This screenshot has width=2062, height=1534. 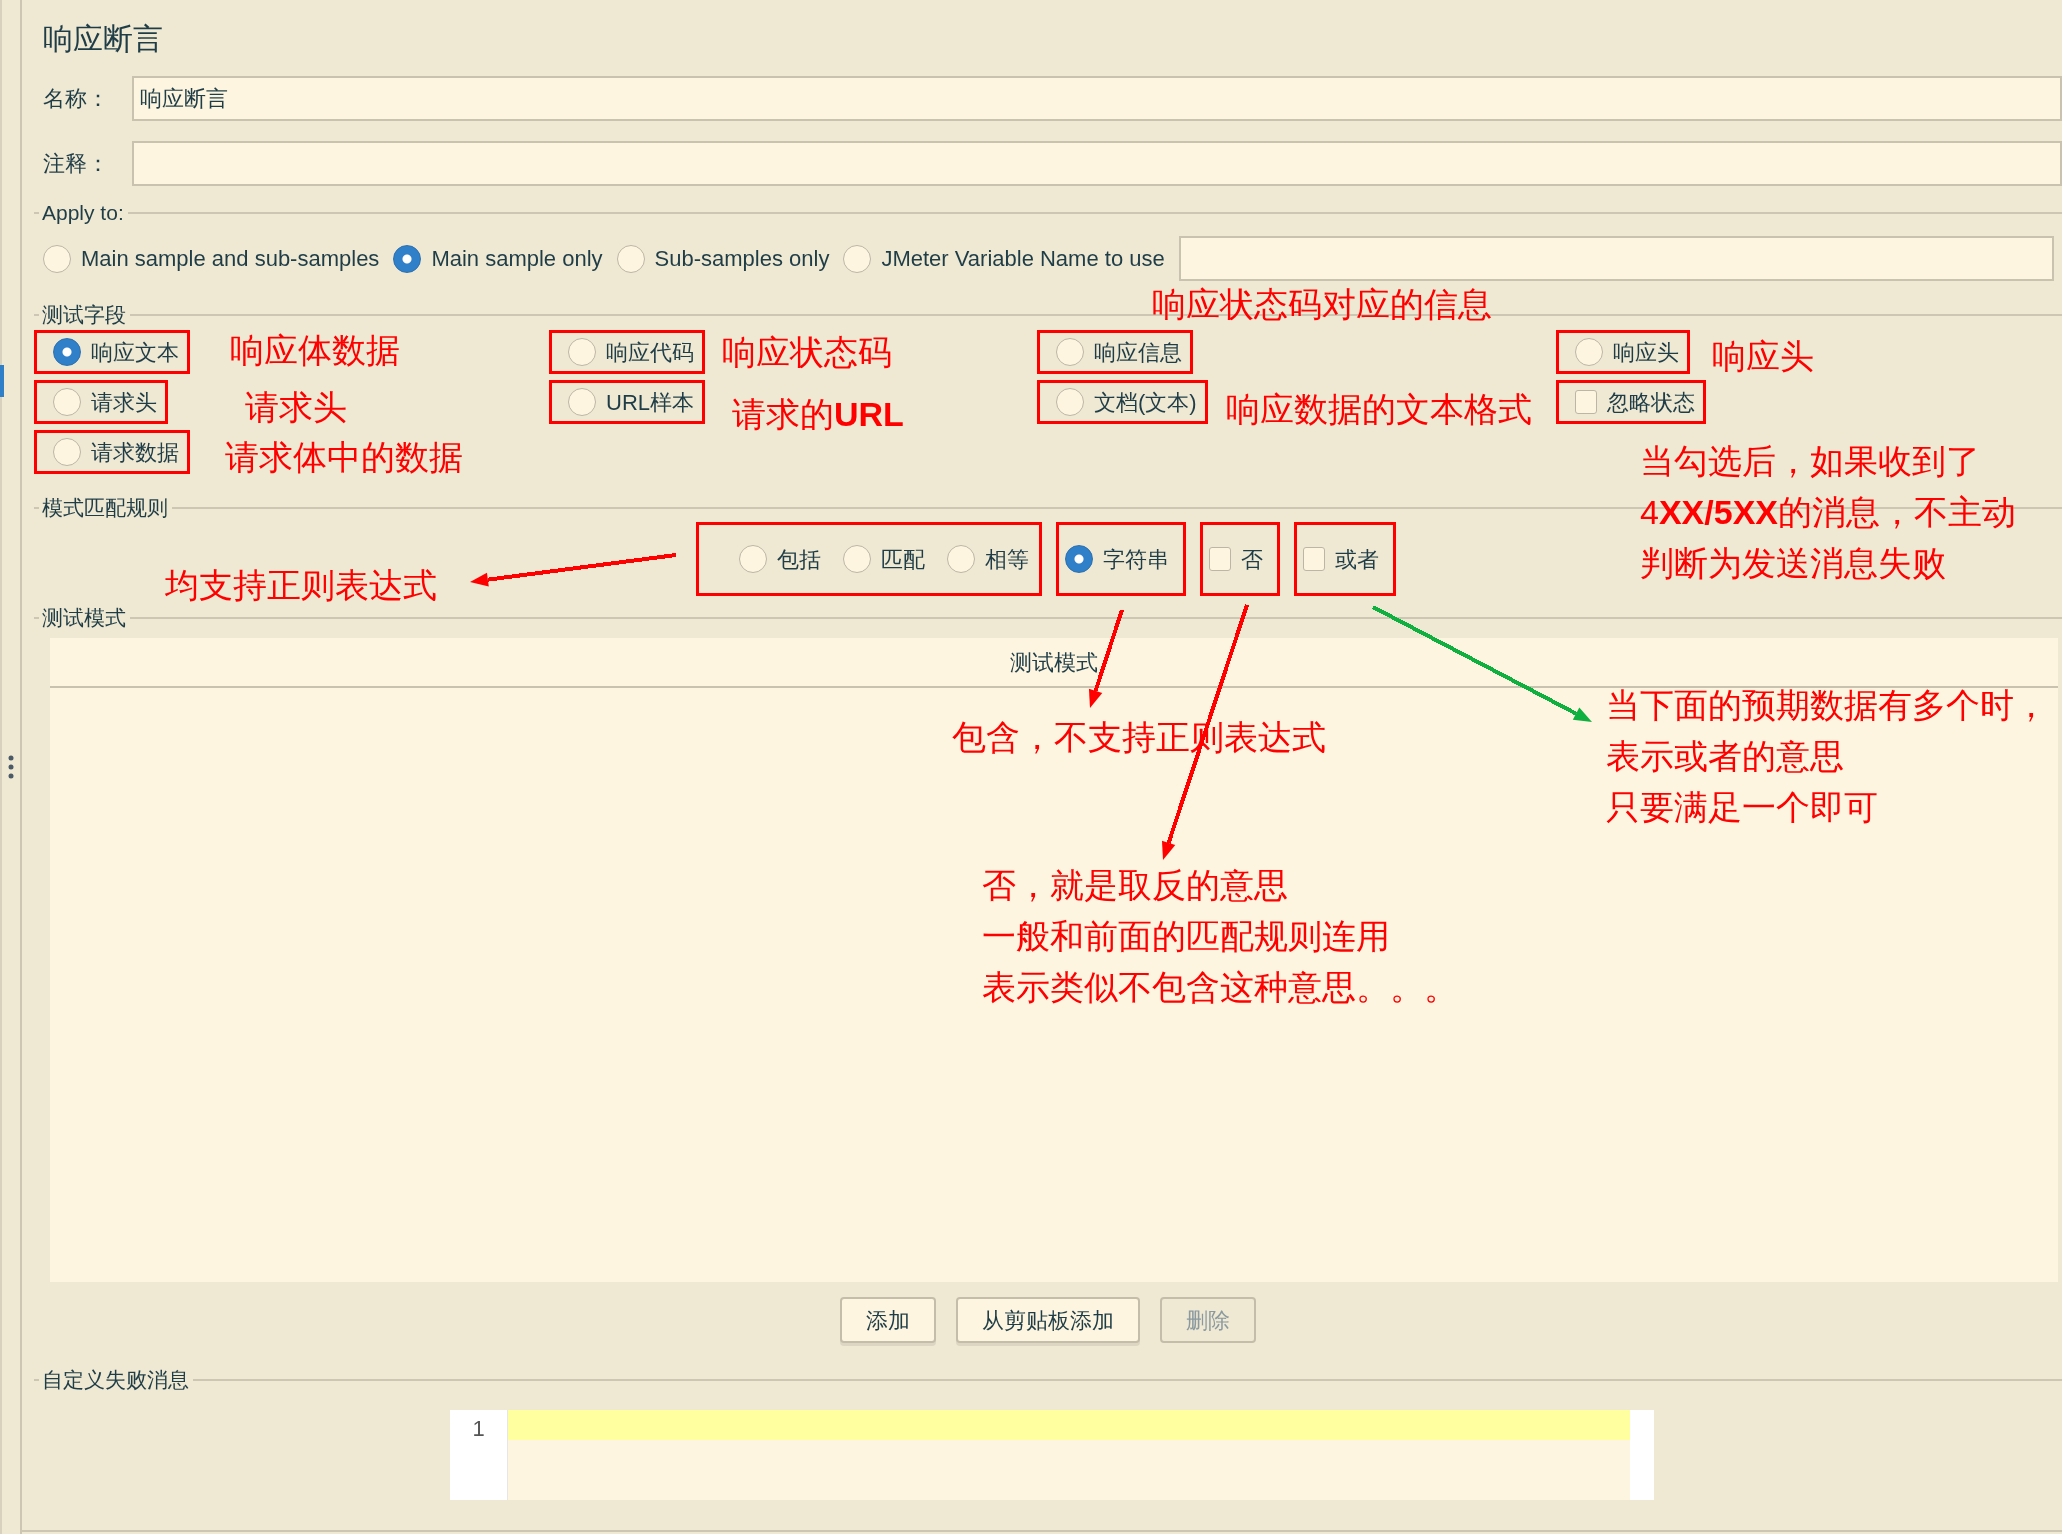 I want to click on annotation-text: 表示或者的意思, so click(x=1725, y=756).